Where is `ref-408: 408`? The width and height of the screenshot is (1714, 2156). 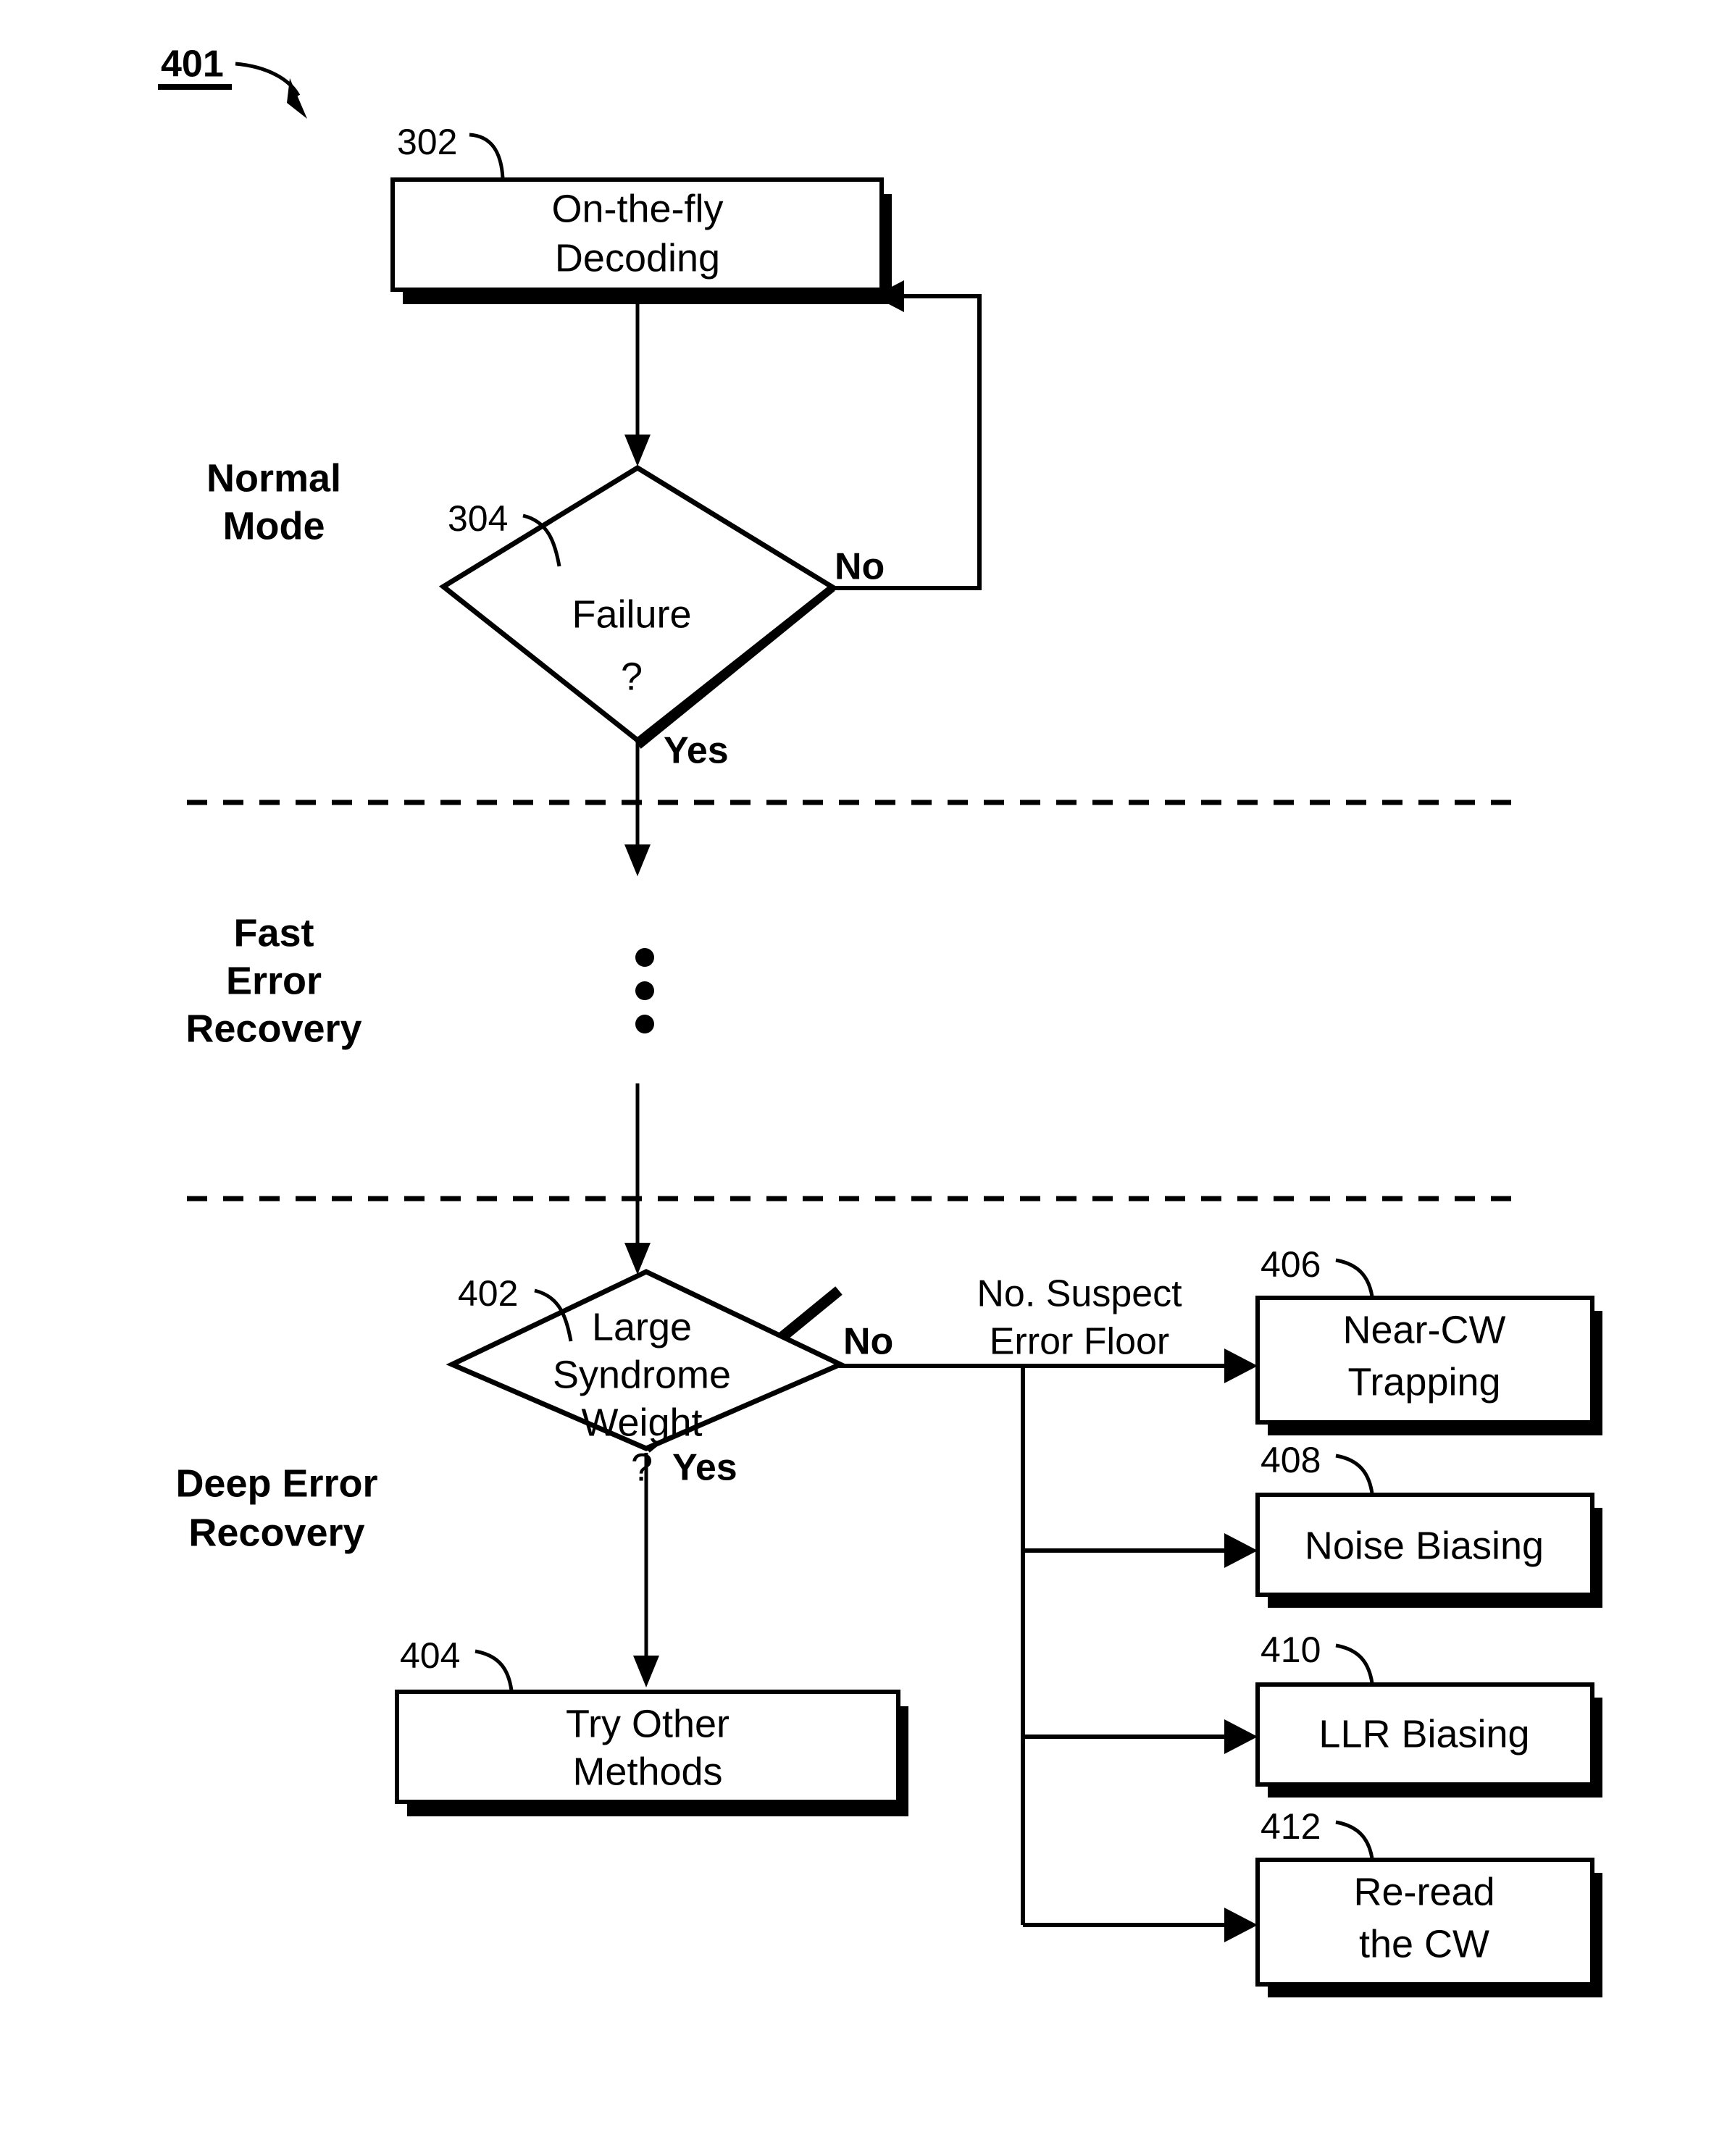
ref-408: 408 is located at coordinates (1317, 1467).